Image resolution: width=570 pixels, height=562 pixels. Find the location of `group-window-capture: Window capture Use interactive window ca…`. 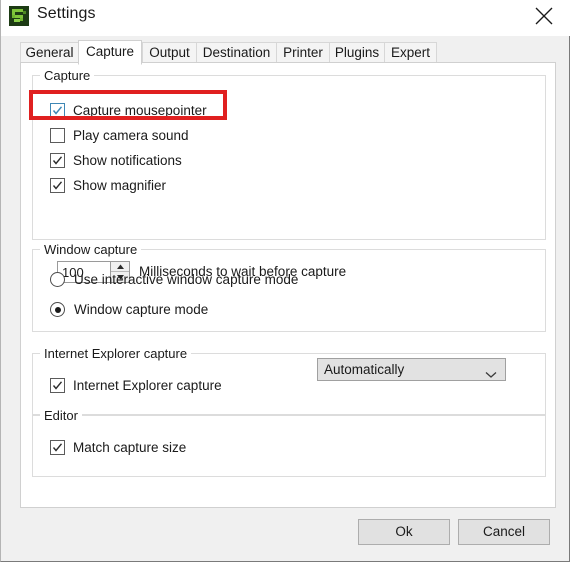

group-window-capture: Window capture Use interactive window ca… is located at coordinates (289, 287).